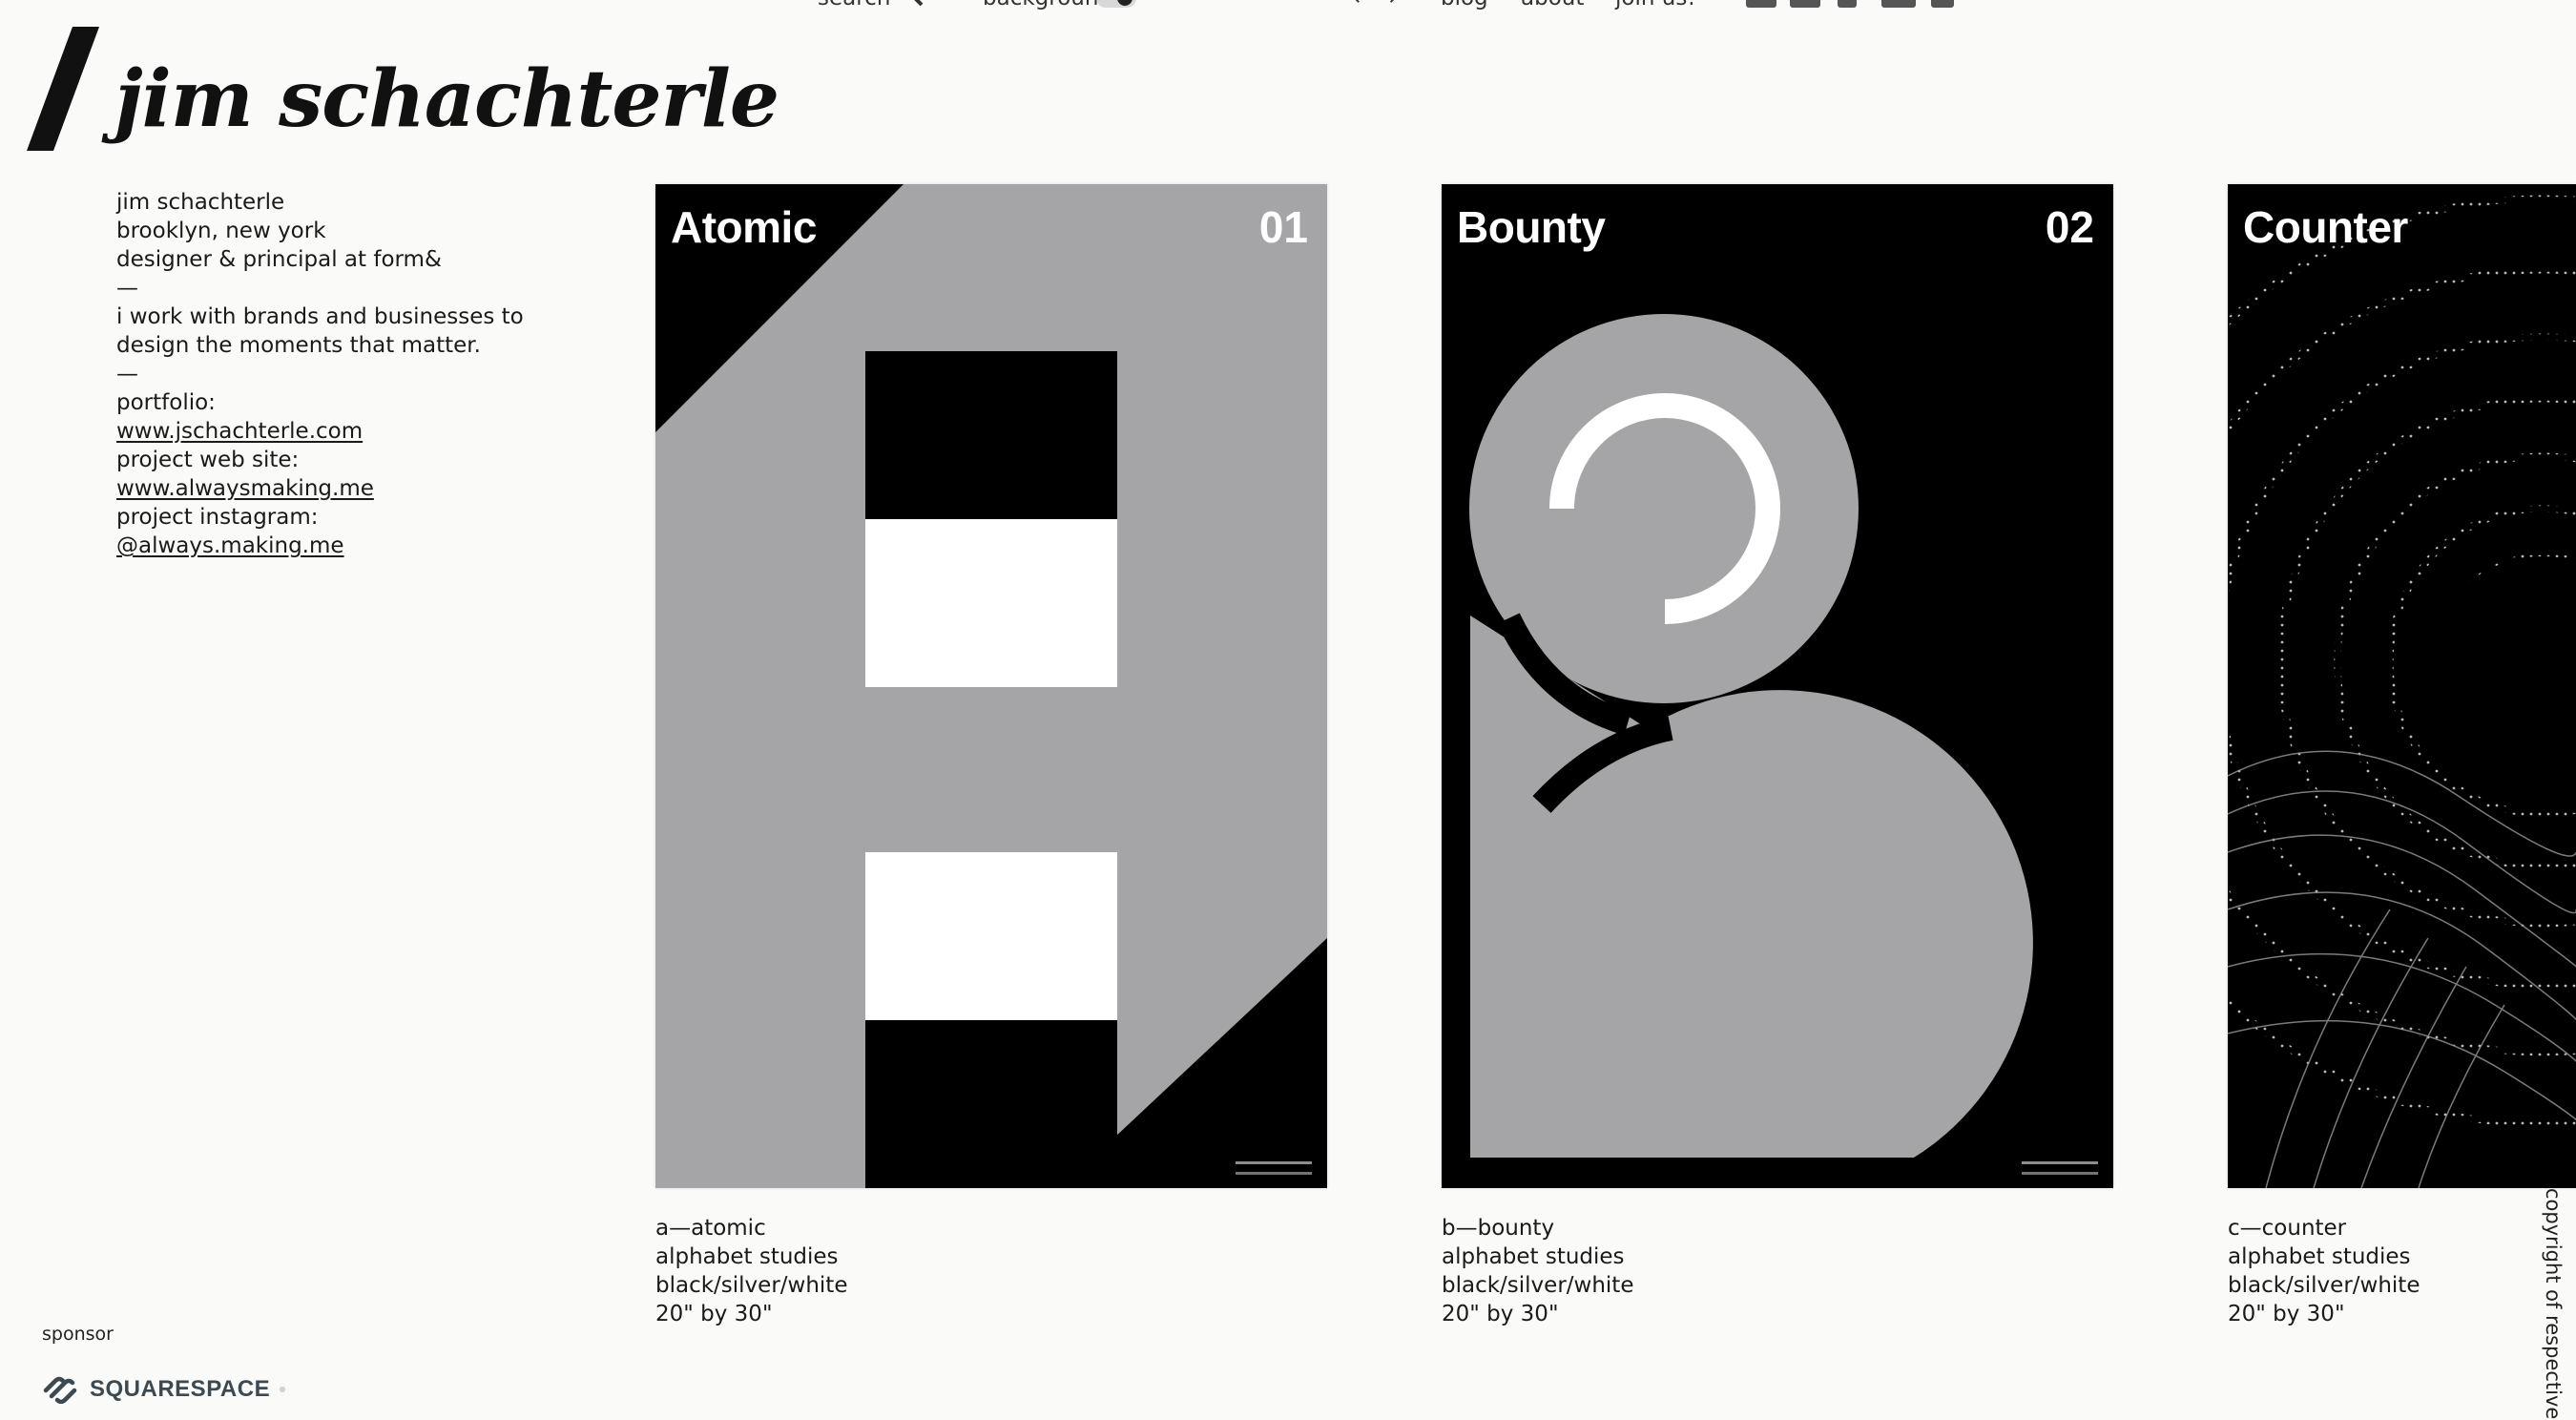 This screenshot has width=2576, height=1420. What do you see at coordinates (908, 5) in the screenshot?
I see `search-icon` at bounding box center [908, 5].